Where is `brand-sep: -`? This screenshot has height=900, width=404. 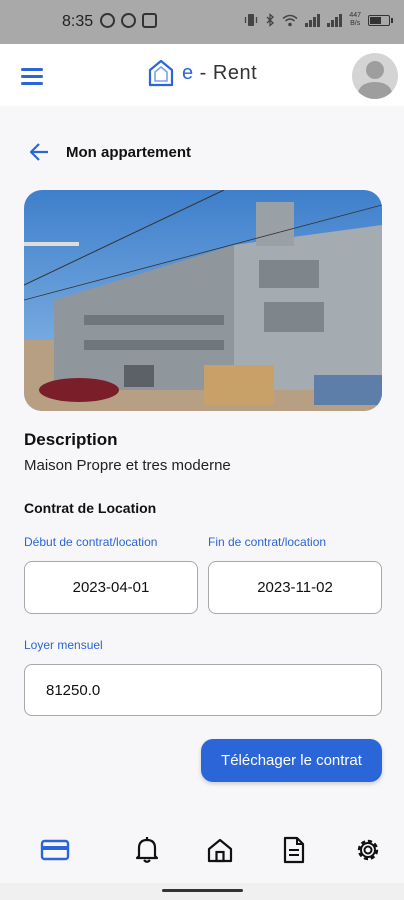 brand-sep: - is located at coordinates (203, 72).